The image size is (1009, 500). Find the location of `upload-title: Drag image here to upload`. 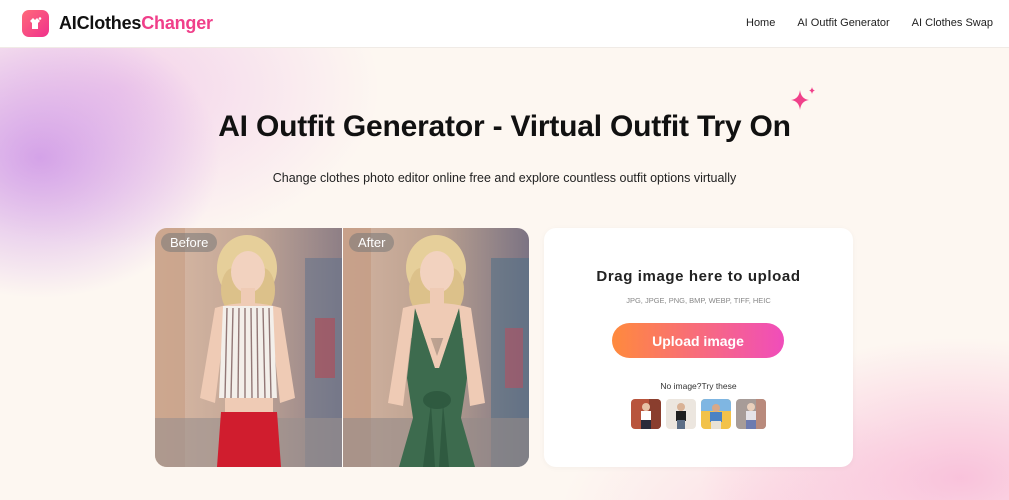

upload-title: Drag image here to upload is located at coordinates (698, 276).